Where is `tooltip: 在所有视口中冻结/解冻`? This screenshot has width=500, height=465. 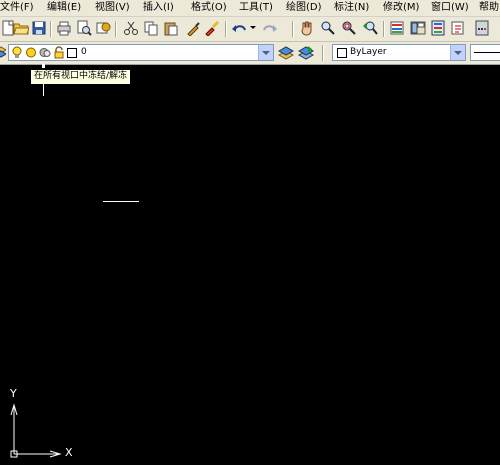
tooltip: 在所有视口中冻结/解冻 is located at coordinates (81, 77).